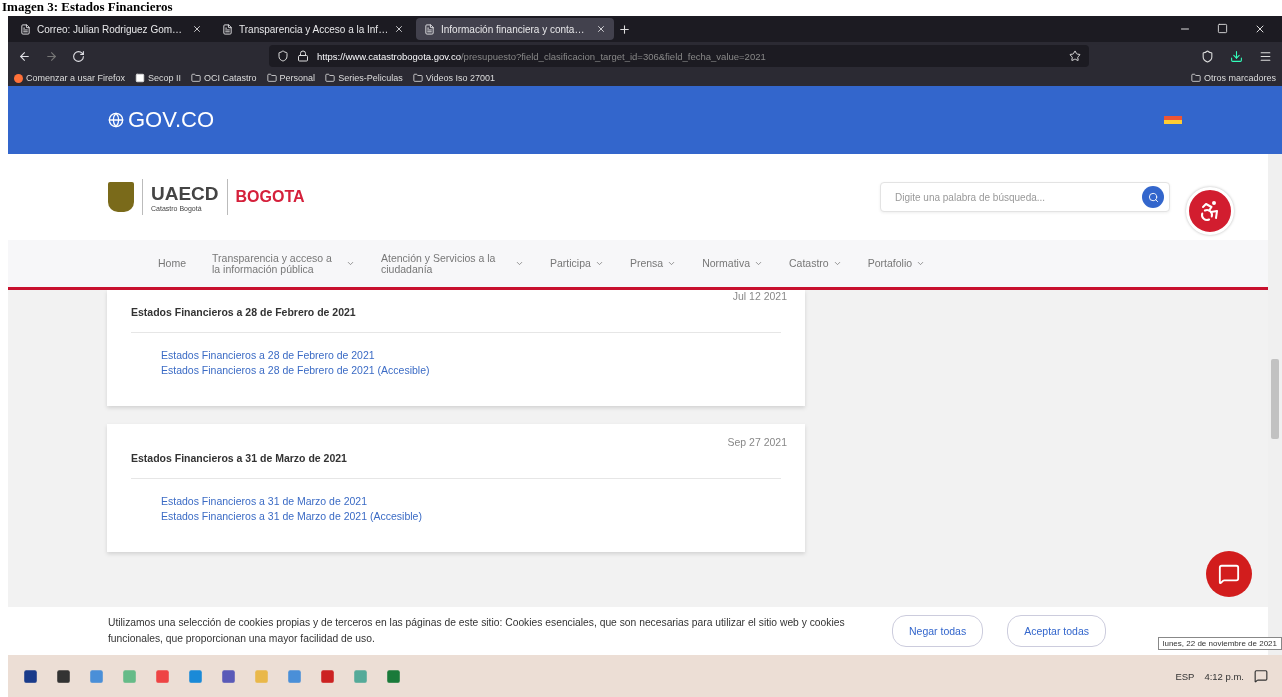  Describe the element at coordinates (303, 56) in the screenshot. I see `lock-icon` at that location.